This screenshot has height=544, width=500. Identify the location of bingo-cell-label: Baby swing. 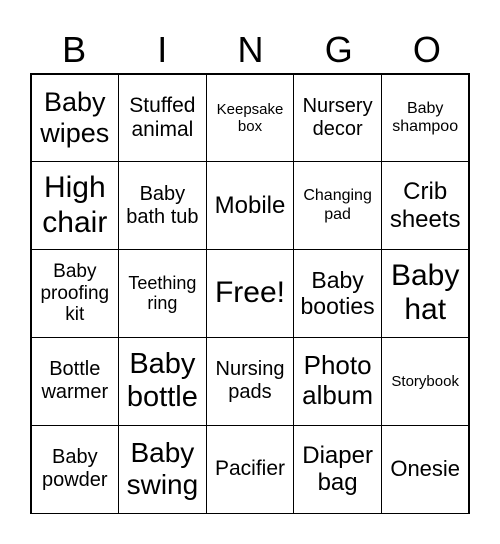
(162, 468).